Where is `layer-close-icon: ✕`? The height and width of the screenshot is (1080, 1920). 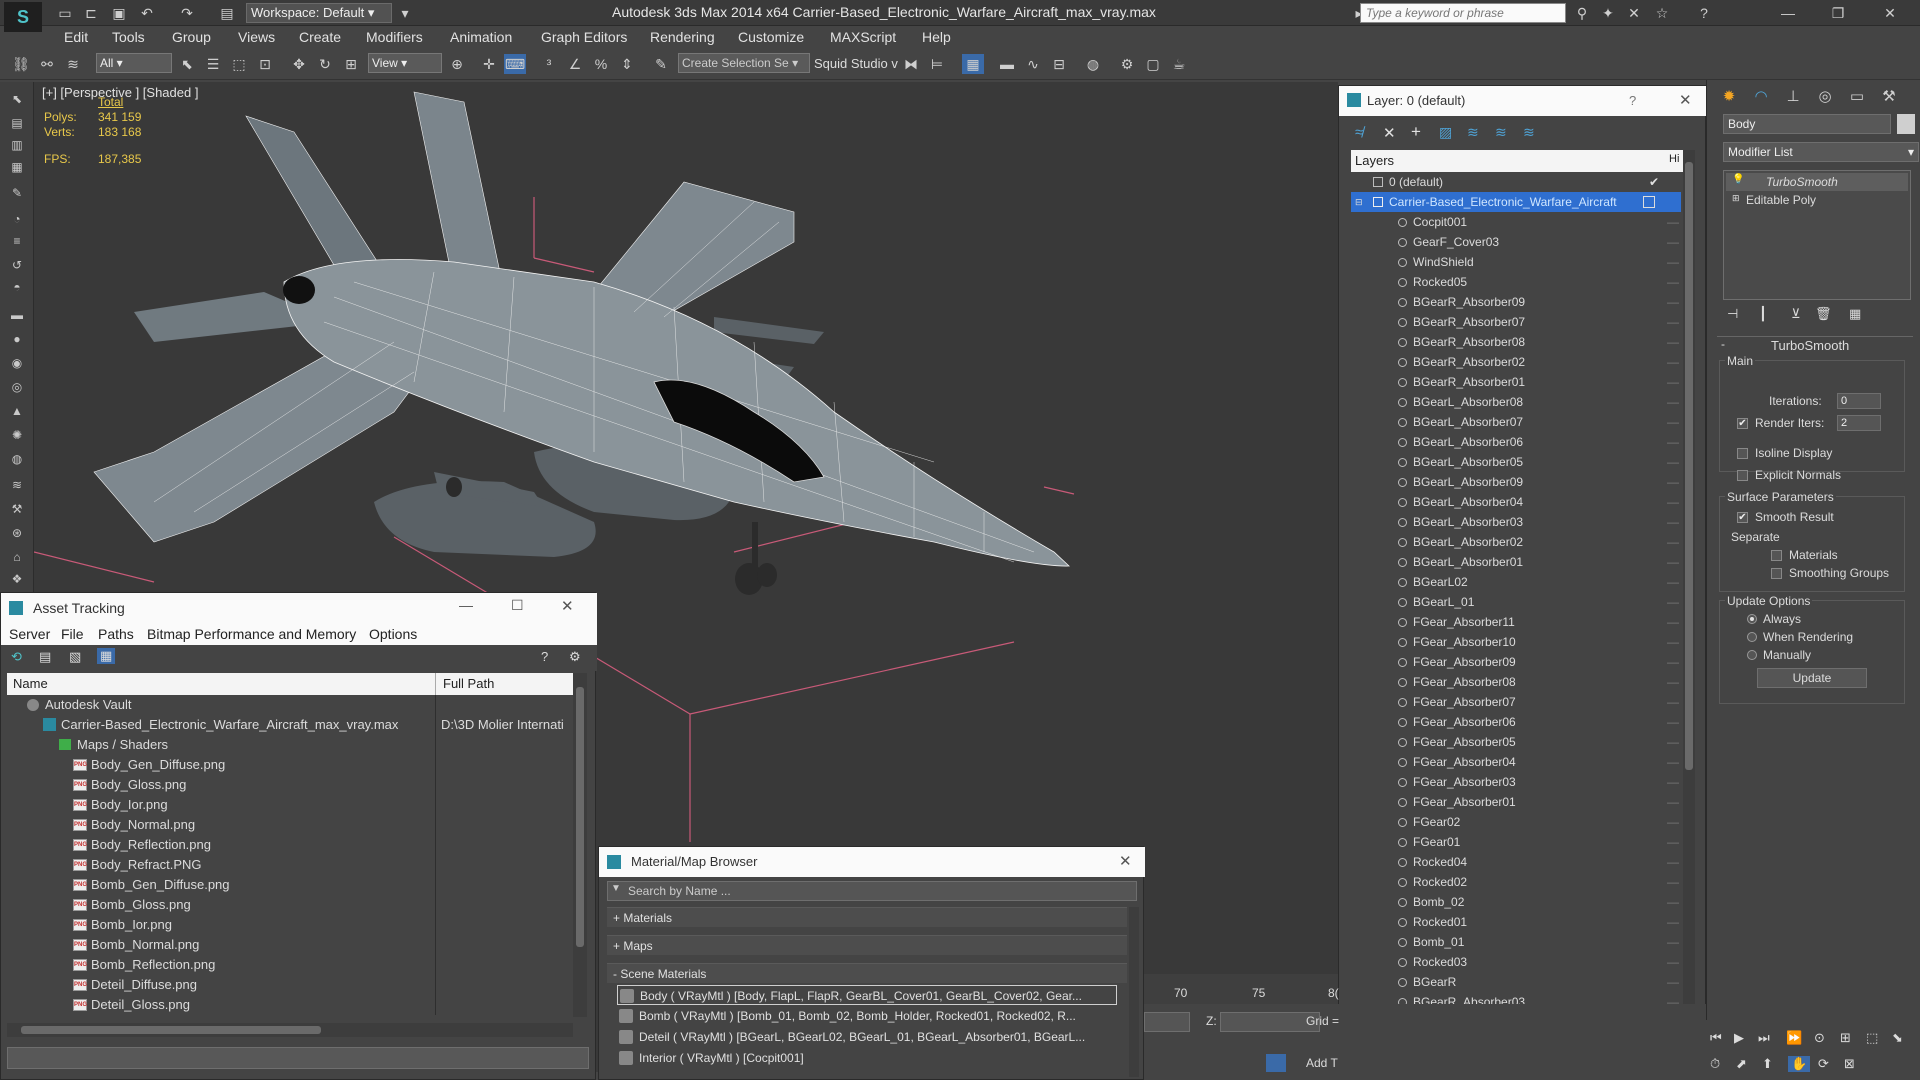
layer-close-icon: ✕ is located at coordinates (1685, 100).